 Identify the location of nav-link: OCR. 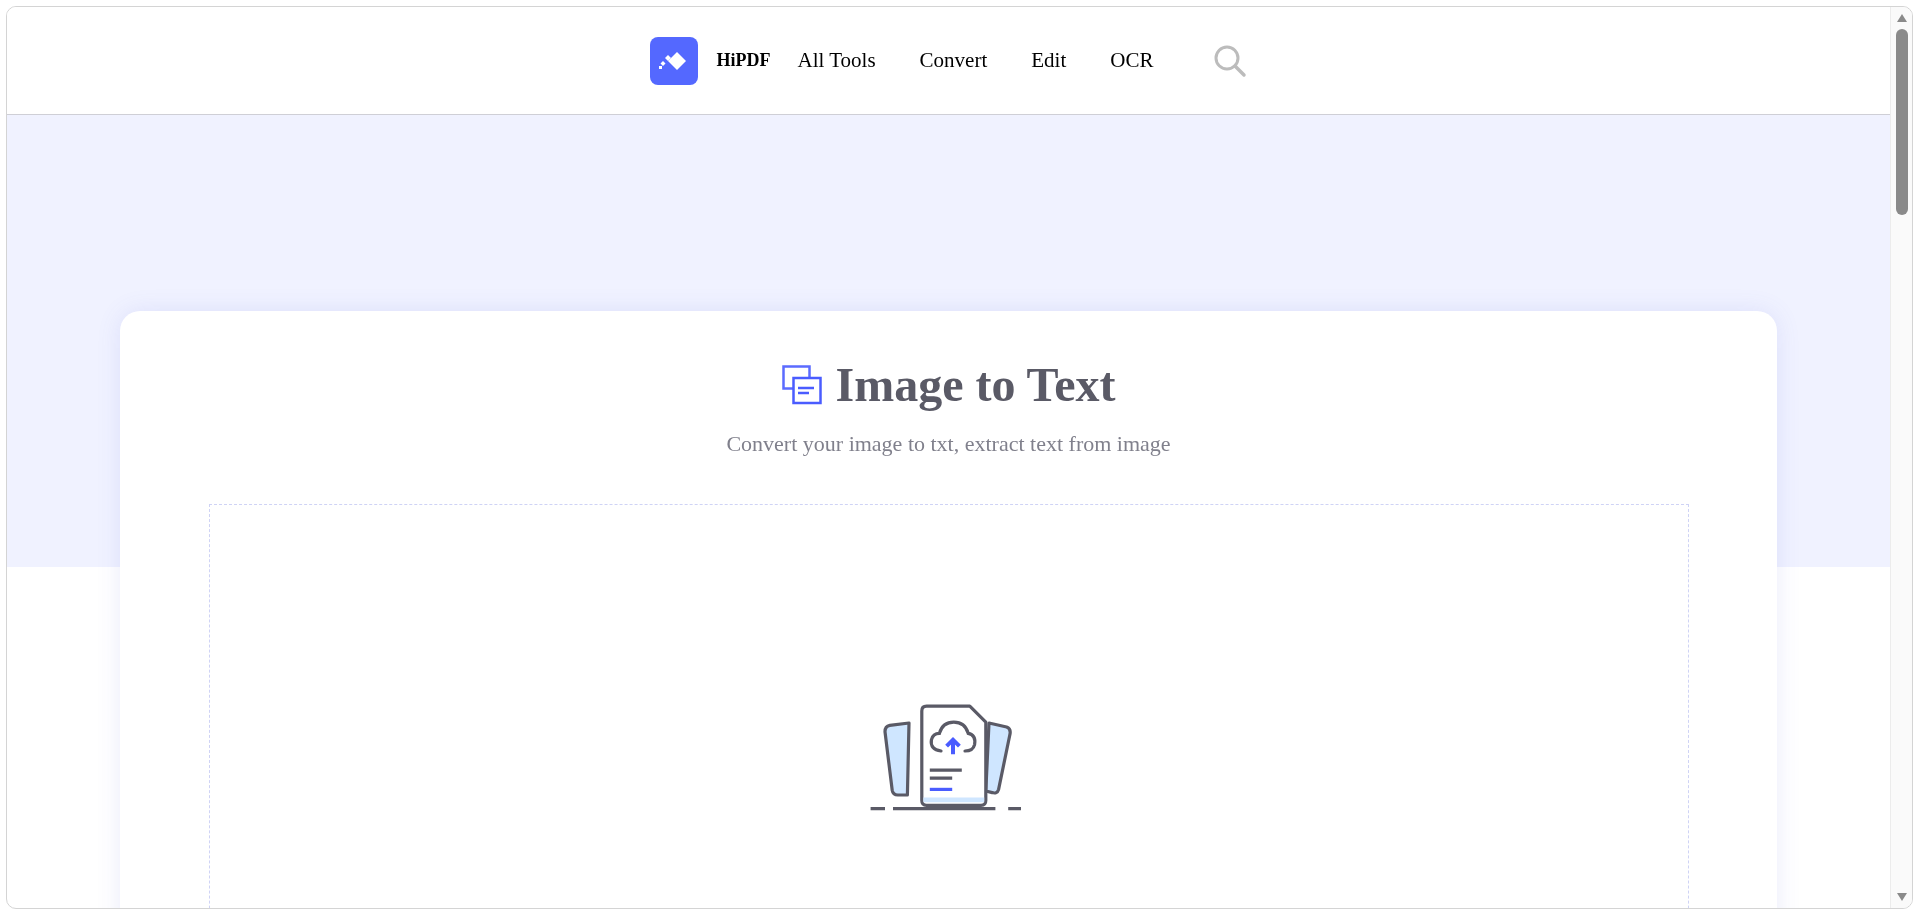
(1132, 60).